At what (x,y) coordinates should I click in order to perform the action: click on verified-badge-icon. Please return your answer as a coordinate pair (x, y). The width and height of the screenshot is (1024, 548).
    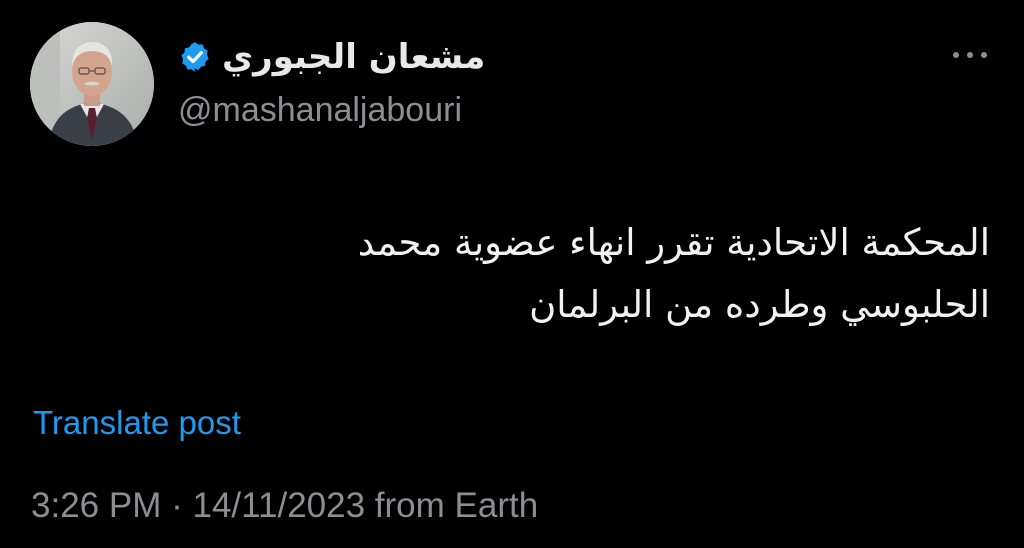
    Looking at the image, I should click on (195, 57).